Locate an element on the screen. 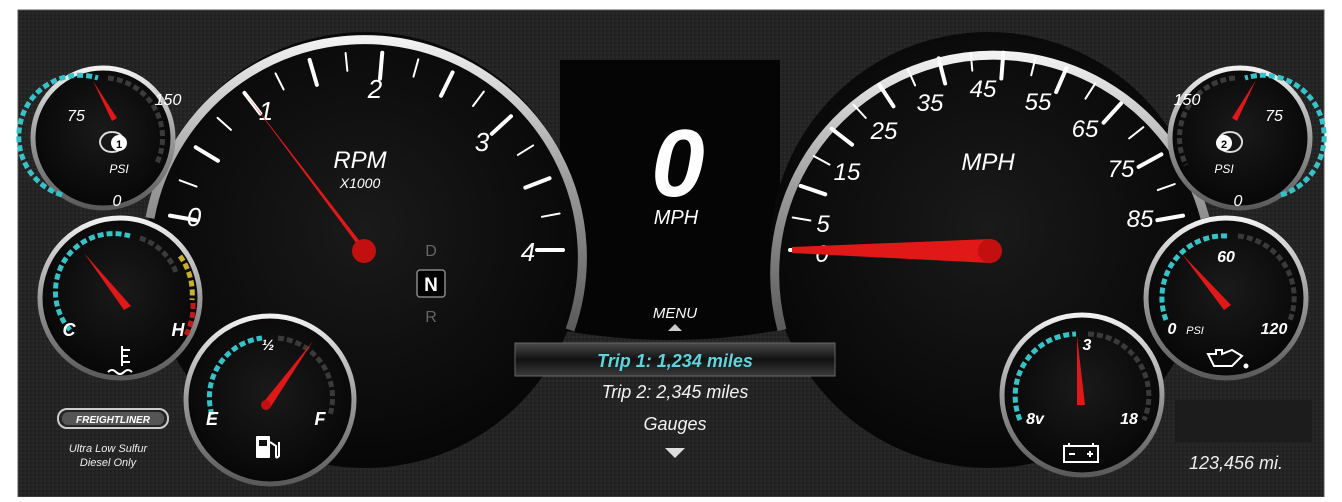 Image resolution: width=1342 pixels, height=502 pixels. tach-tick-2: 2 is located at coordinates (375, 89).